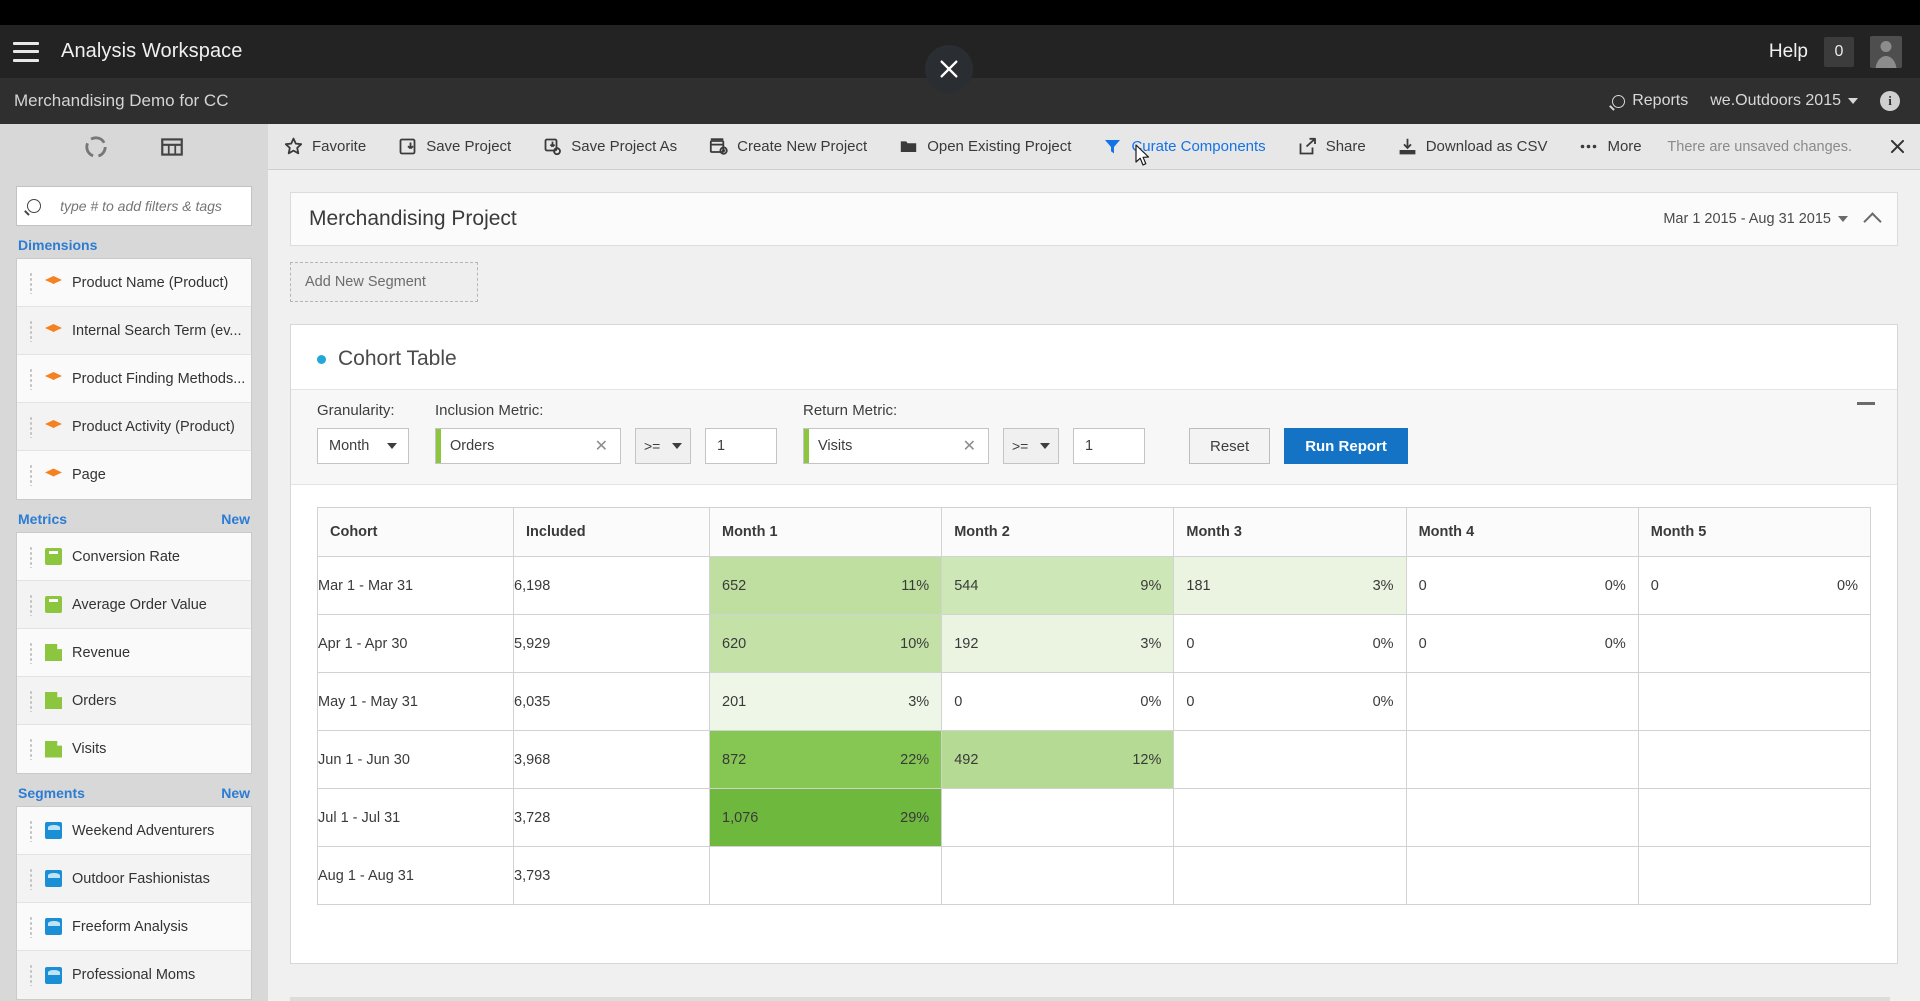 The height and width of the screenshot is (1001, 1920). Describe the element at coordinates (349, 446) in the screenshot. I see `granularity-value: Month` at that location.